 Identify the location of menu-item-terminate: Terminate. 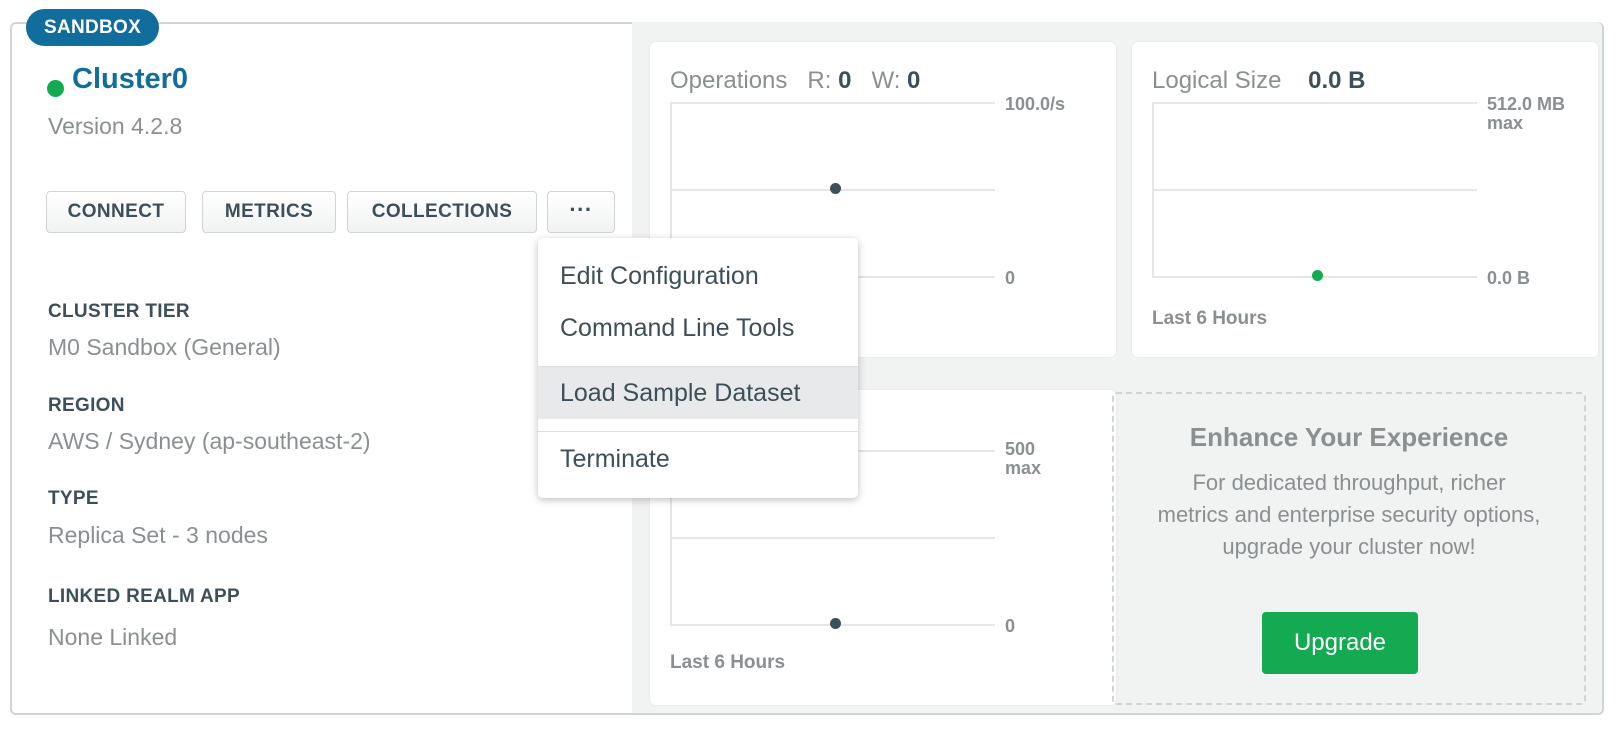
(698, 459).